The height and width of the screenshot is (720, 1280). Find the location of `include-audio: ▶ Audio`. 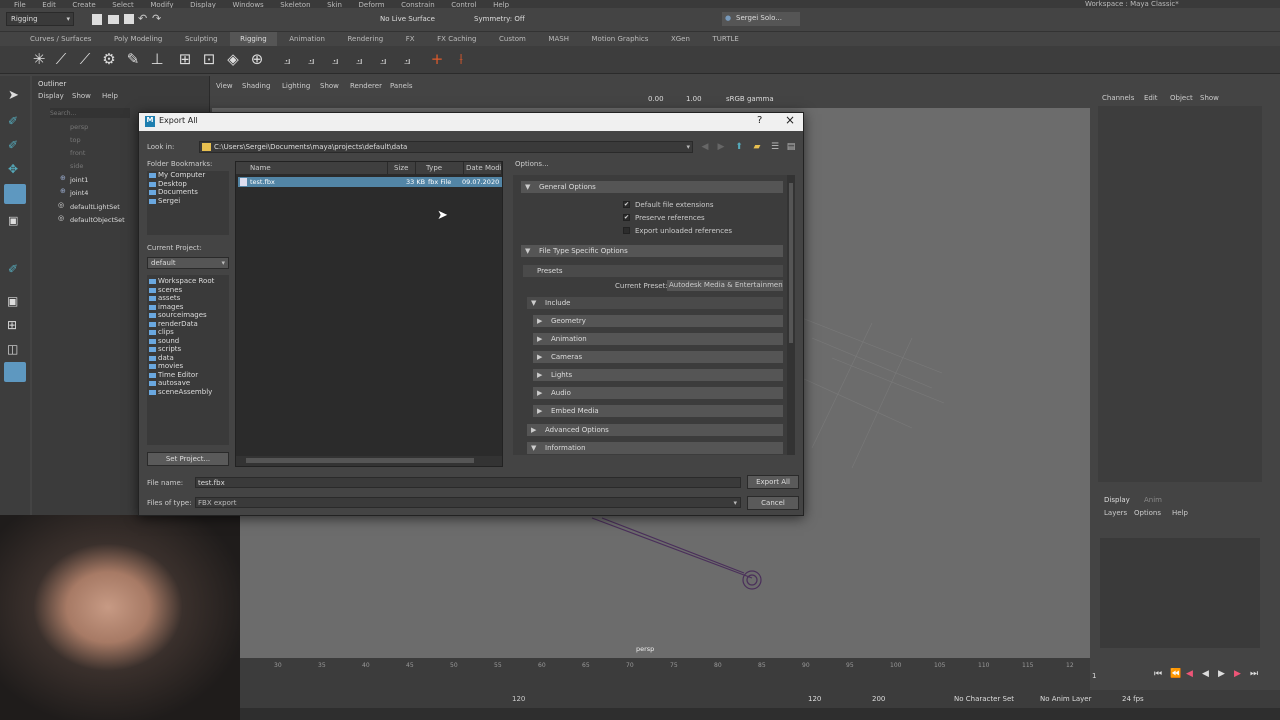

include-audio: ▶ Audio is located at coordinates (658, 393).